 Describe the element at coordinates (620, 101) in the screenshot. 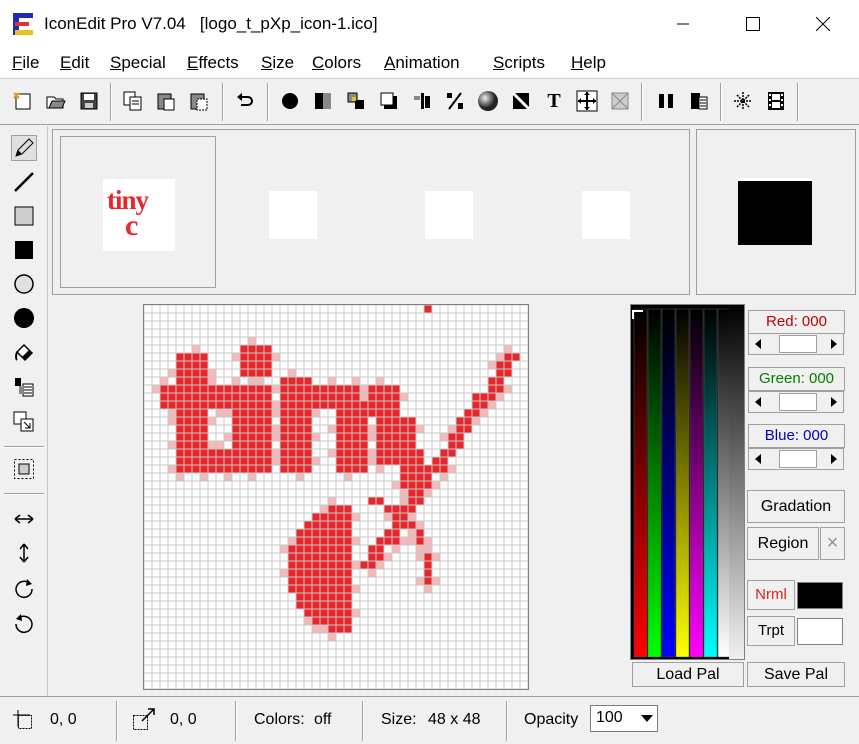

I see `clear-button` at that location.